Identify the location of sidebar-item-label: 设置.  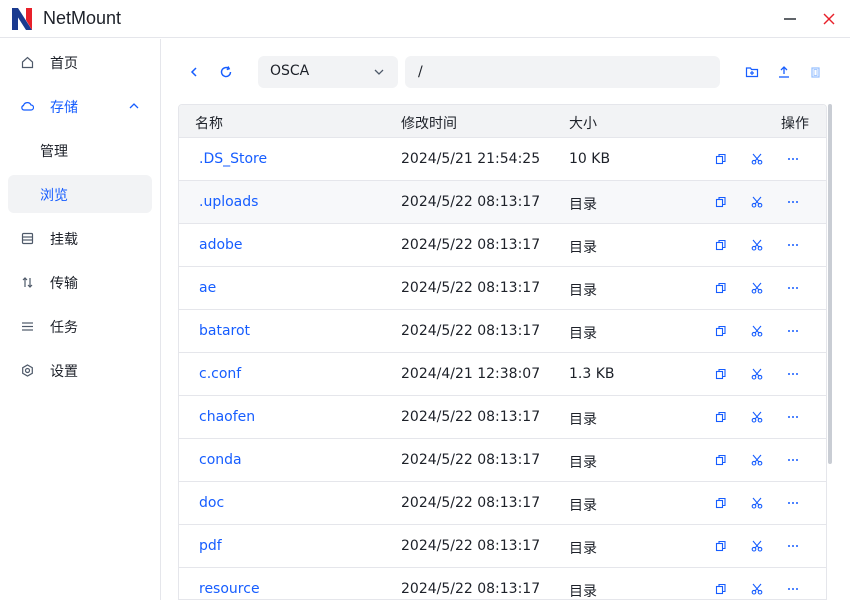
(64, 372).